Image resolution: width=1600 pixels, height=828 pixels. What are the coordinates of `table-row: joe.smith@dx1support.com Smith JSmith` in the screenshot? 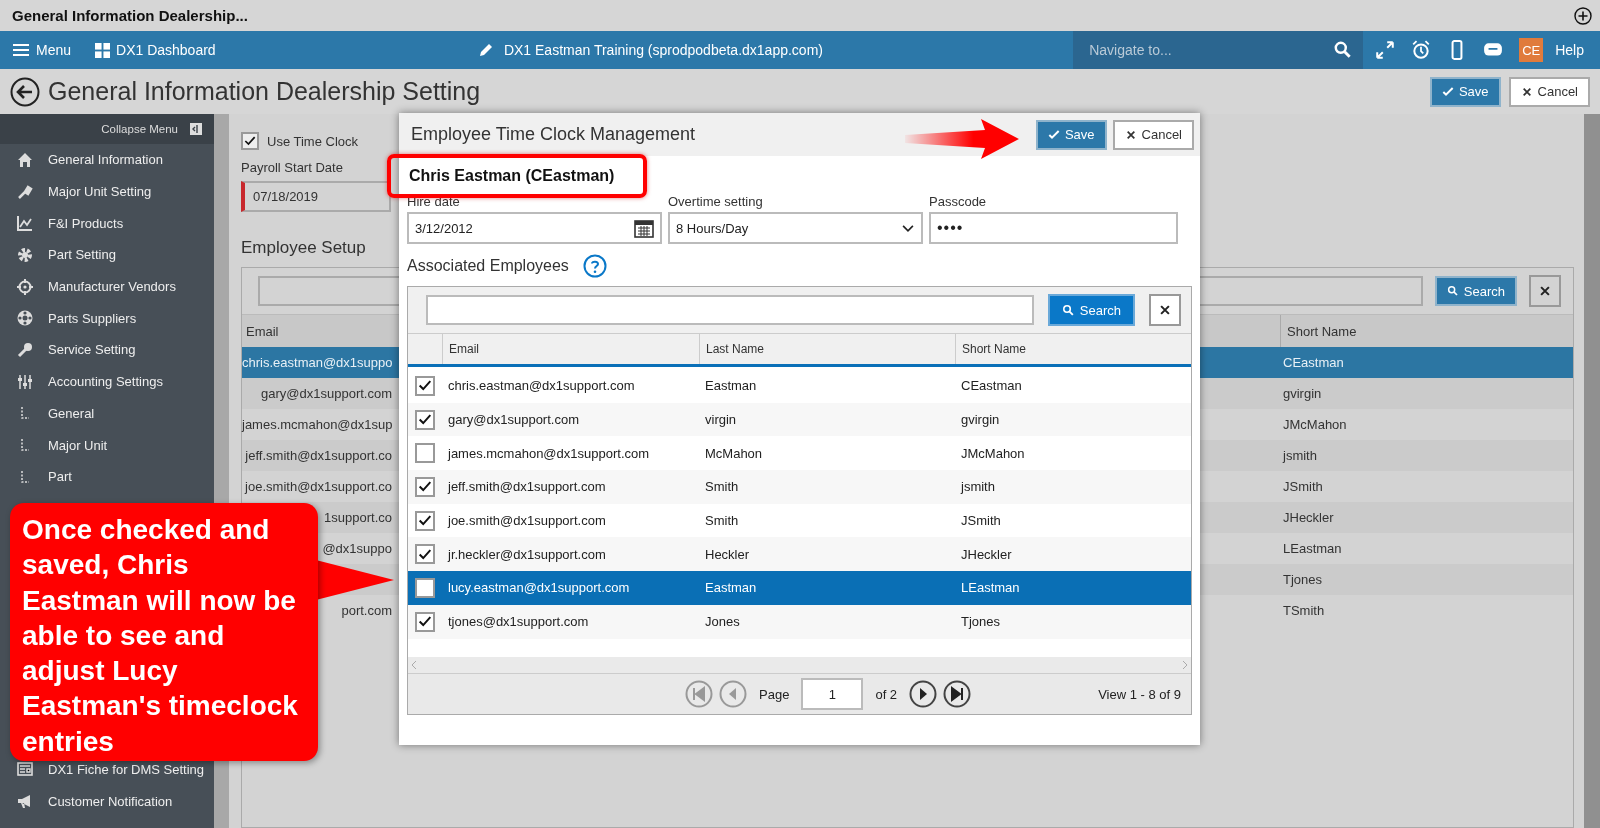 It's located at (799, 520).